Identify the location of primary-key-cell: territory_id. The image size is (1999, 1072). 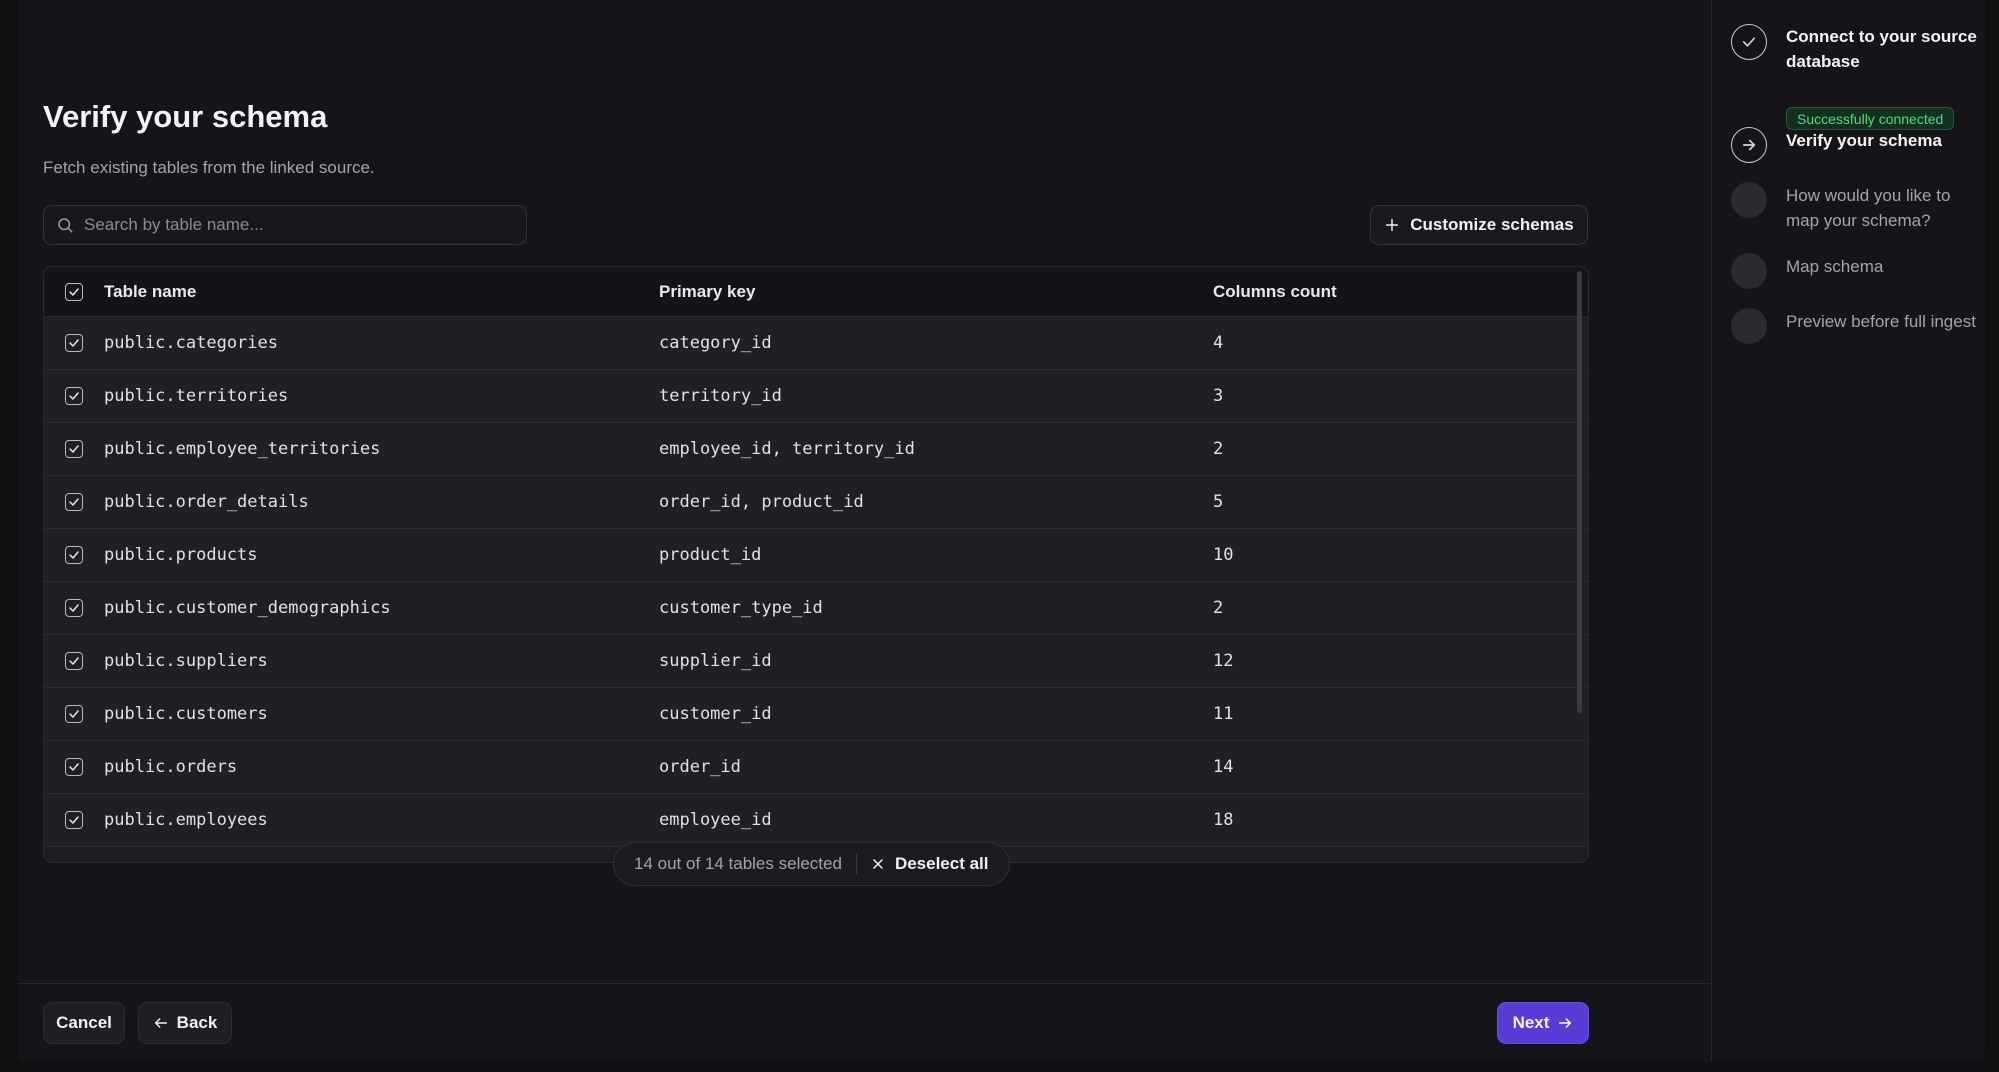
(720, 396).